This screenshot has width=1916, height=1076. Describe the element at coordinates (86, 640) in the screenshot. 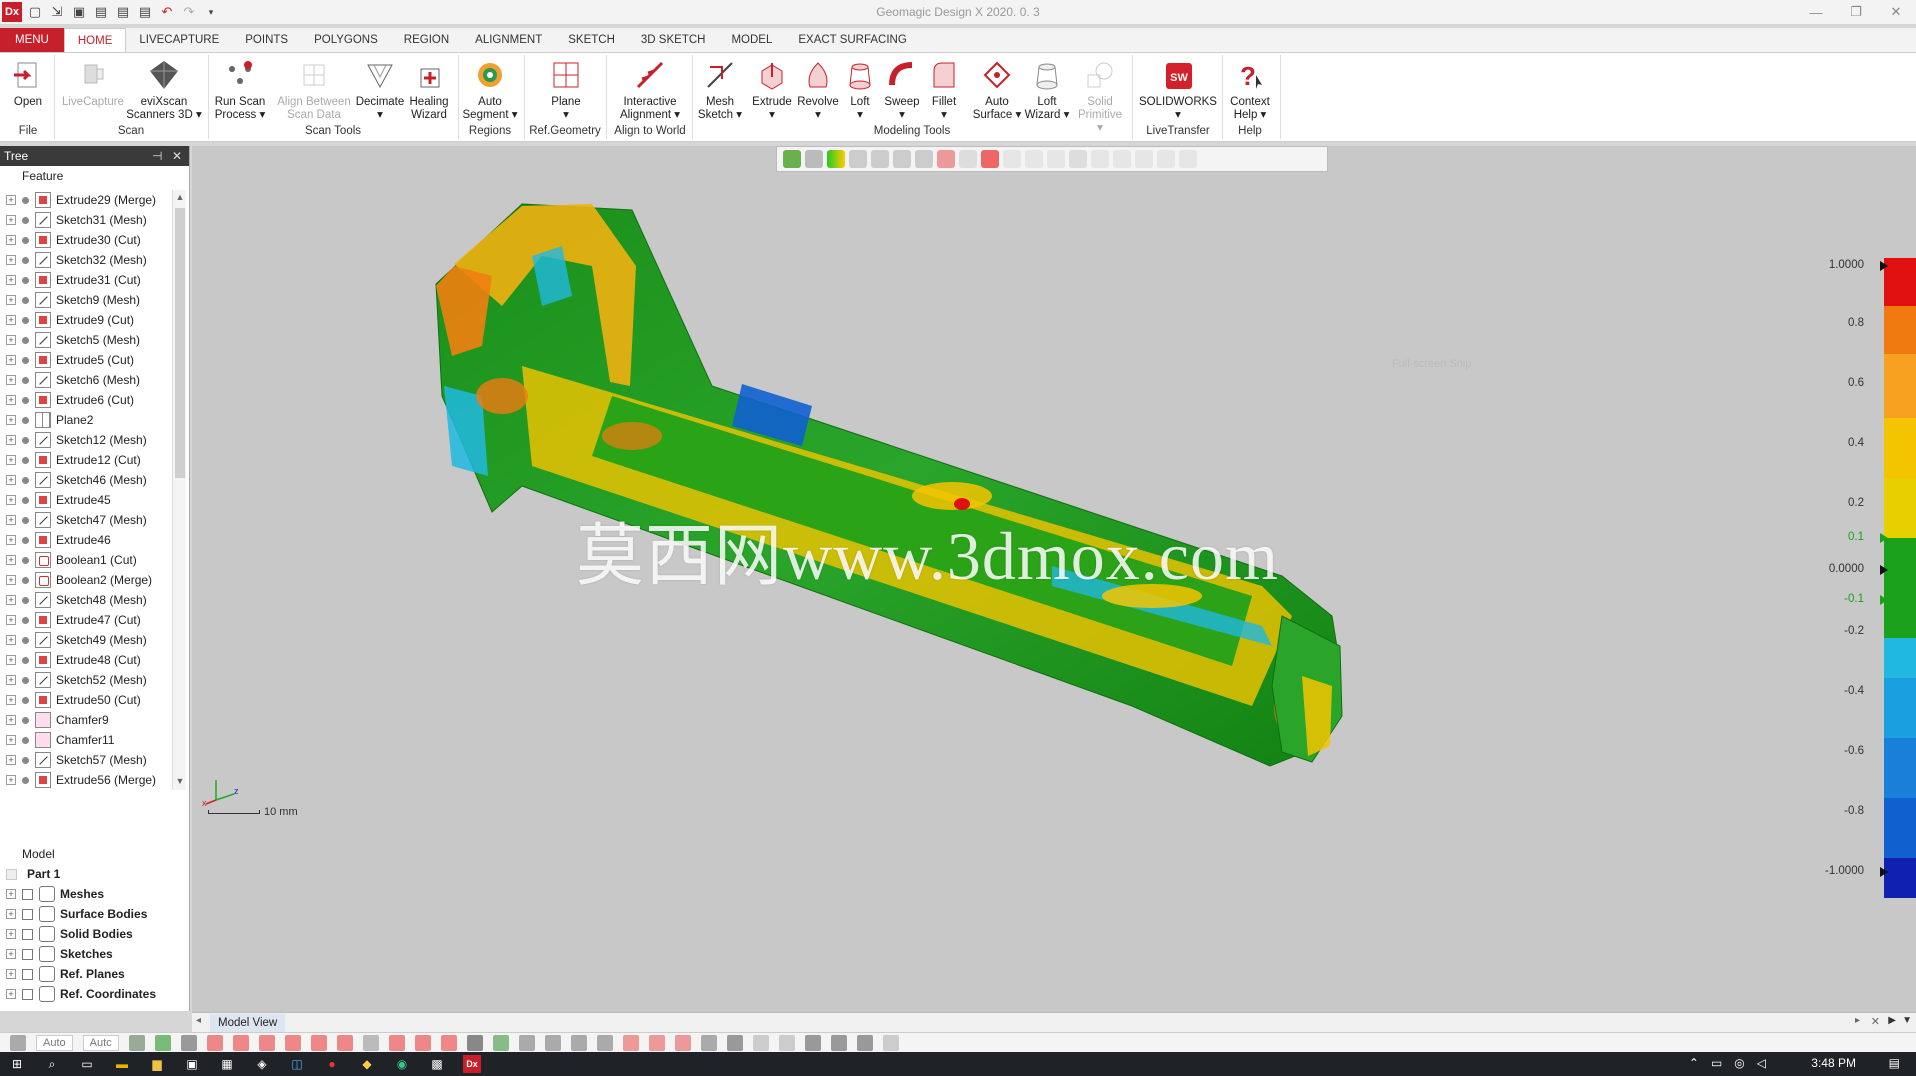

I see `feature-tree-row: + Sketch49 (Mesh)` at that location.